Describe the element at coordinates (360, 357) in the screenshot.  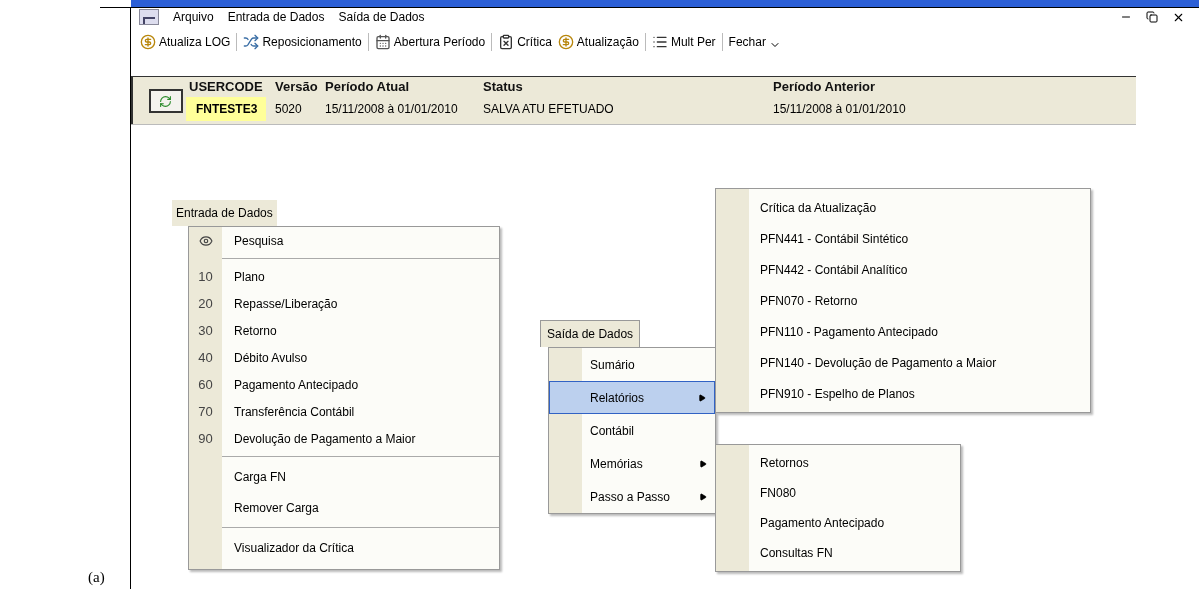
I see `menu-item: Débito Avulso` at that location.